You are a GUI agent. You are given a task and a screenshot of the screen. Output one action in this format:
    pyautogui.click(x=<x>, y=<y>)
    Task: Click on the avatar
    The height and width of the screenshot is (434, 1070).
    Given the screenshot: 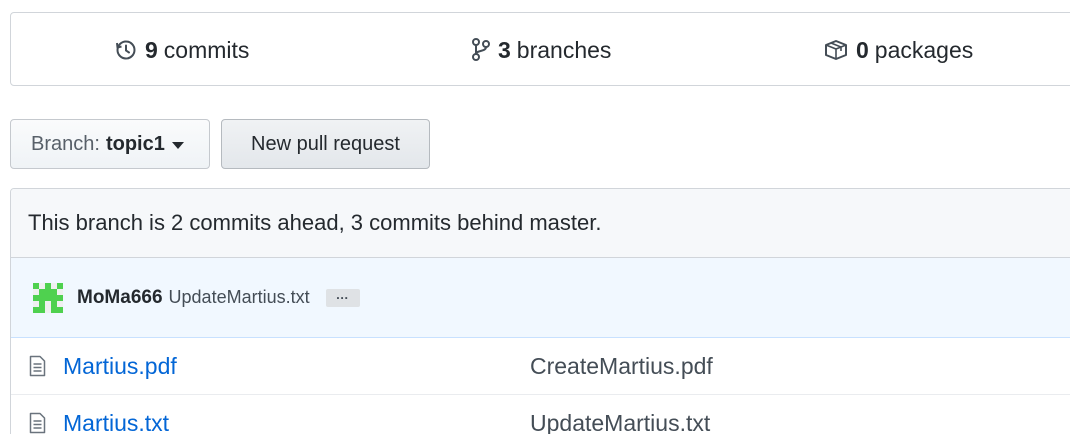 What is the action you would take?
    pyautogui.click(x=48, y=297)
    